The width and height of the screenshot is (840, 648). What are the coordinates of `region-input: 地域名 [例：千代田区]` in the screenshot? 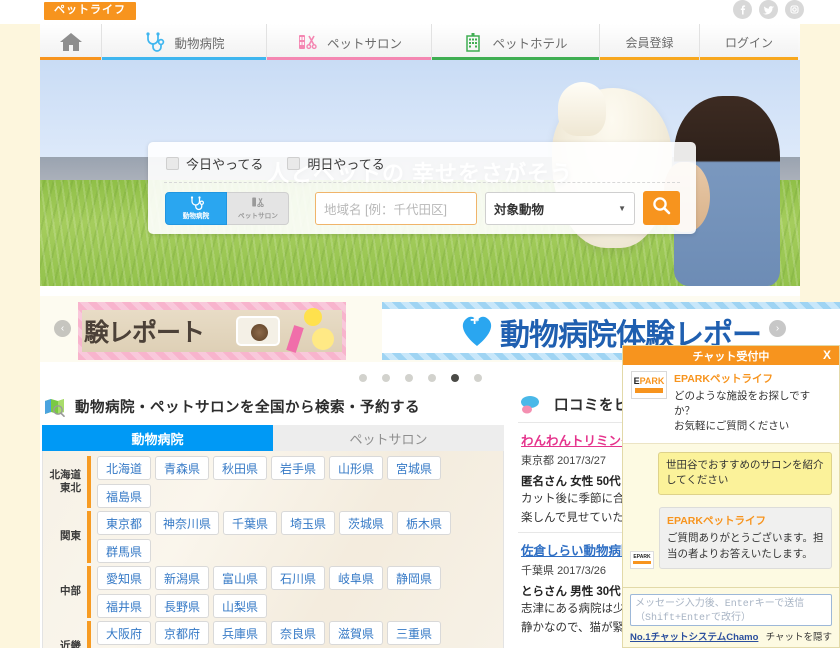 It's located at (396, 208).